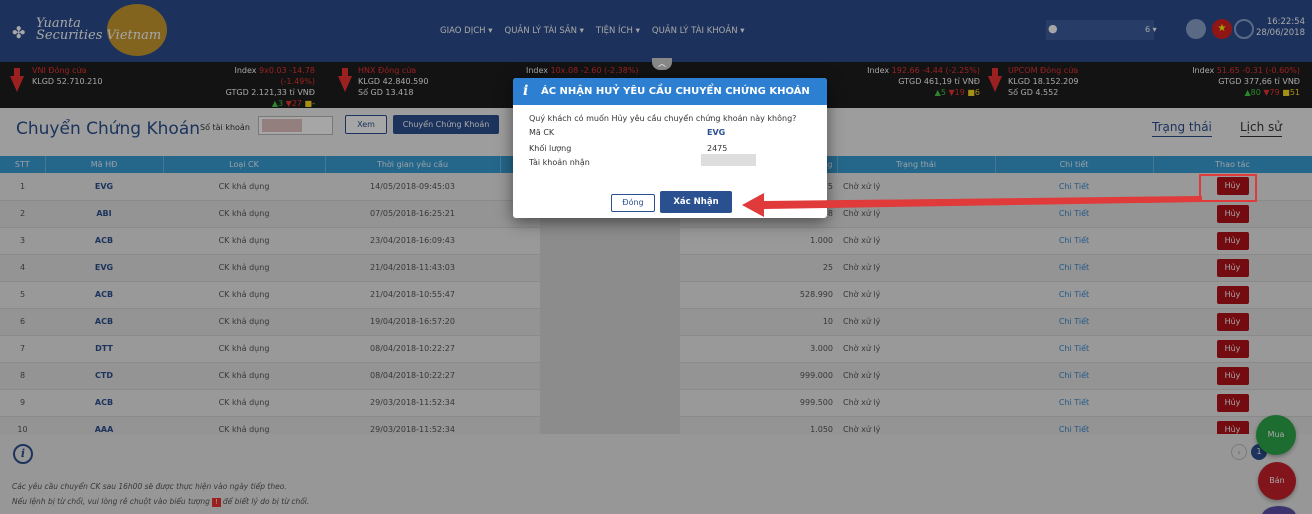 The width and height of the screenshot is (1312, 514). I want to click on tab-status: Trạng thái, so click(1182, 128).